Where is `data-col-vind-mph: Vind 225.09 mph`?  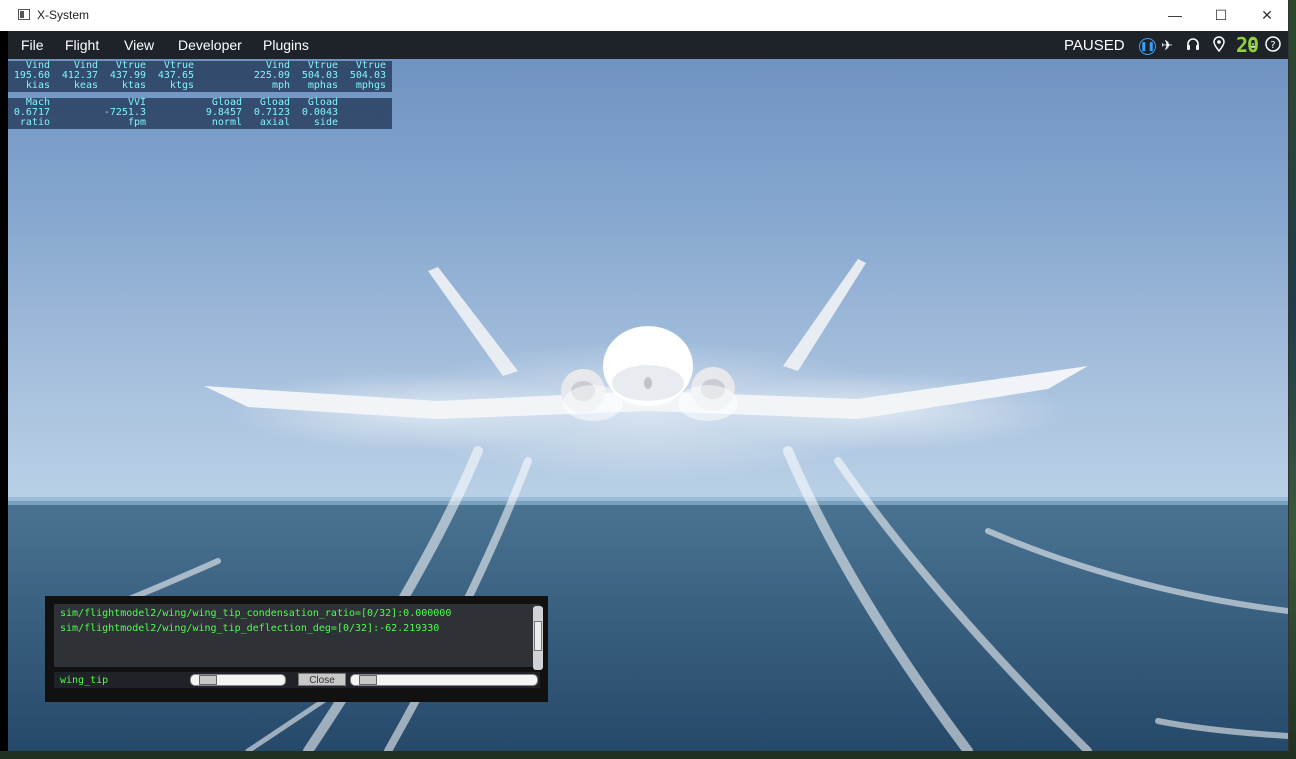 data-col-vind-mph: Vind 225.09 mph is located at coordinates (271, 75).